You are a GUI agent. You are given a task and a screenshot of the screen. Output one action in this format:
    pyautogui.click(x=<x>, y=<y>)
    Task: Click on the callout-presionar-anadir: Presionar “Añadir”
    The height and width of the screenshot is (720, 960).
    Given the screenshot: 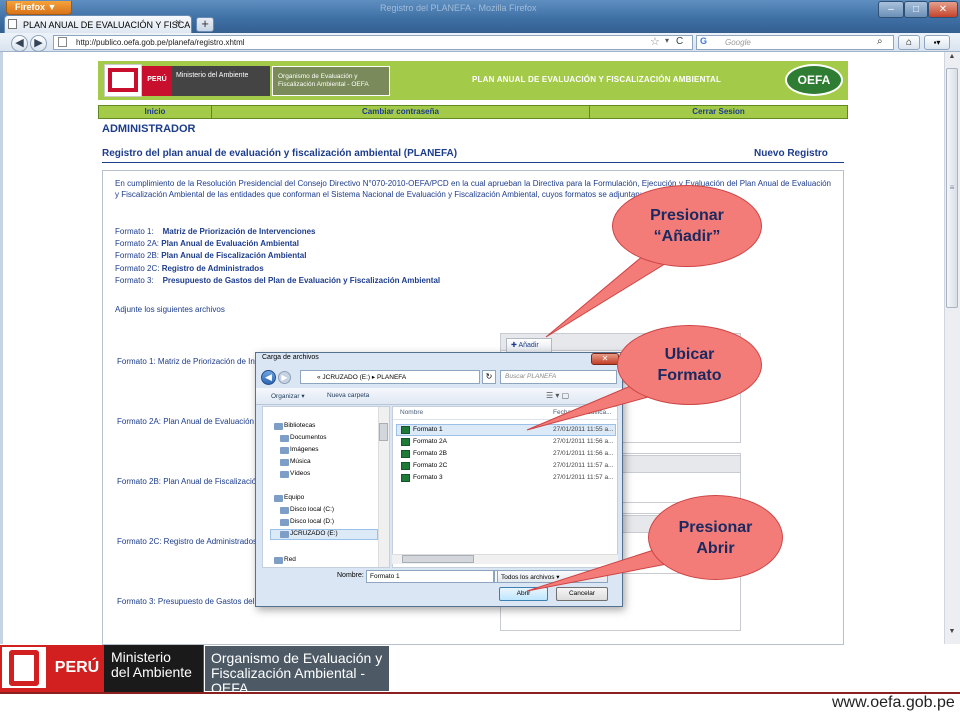 What is the action you would take?
    pyautogui.click(x=687, y=226)
    